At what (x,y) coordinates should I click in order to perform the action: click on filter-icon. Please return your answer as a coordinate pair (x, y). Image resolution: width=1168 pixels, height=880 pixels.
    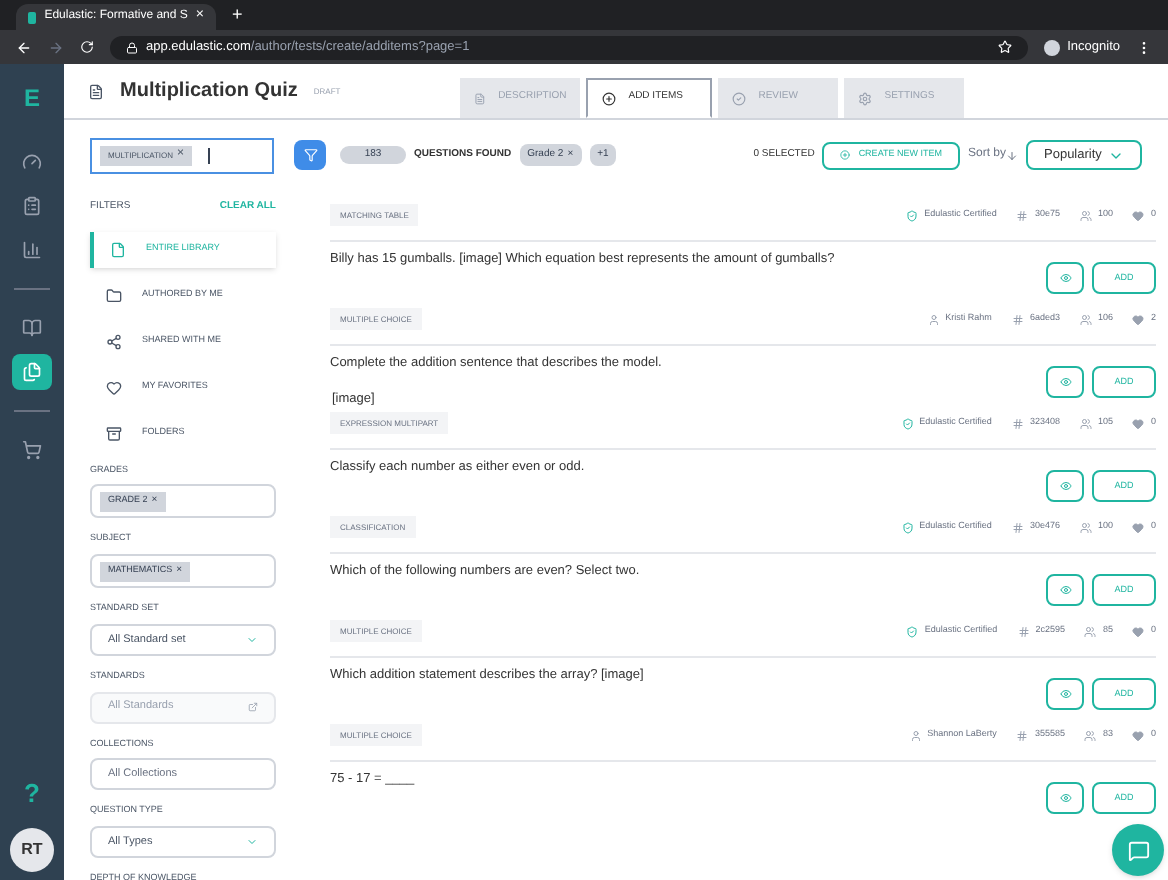
    Looking at the image, I should click on (310, 155).